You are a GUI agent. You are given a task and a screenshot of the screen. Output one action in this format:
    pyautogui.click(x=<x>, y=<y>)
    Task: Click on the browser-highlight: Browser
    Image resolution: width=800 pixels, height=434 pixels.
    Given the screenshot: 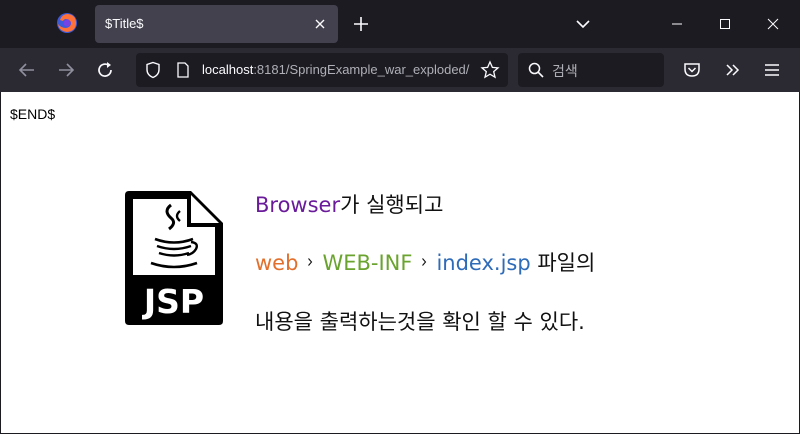 What is the action you would take?
    pyautogui.click(x=298, y=205)
    